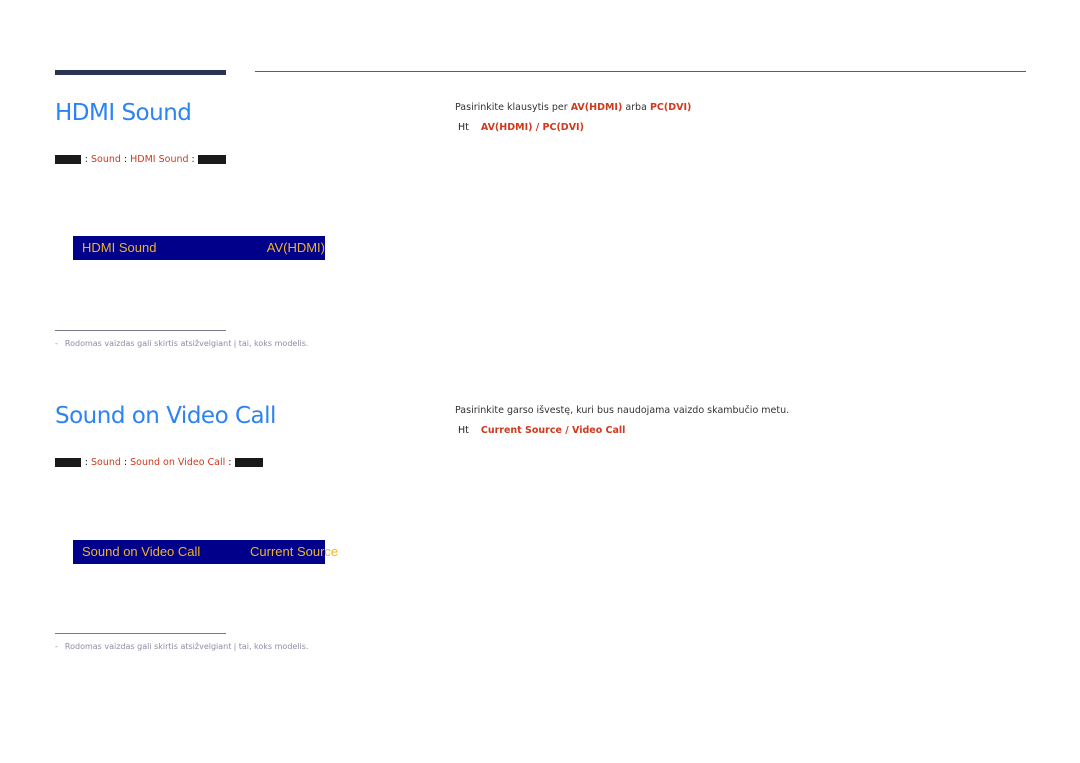 This screenshot has width=1080, height=763. Describe the element at coordinates (295, 247) in the screenshot. I see `osd-value: AV(HDMI)` at that location.